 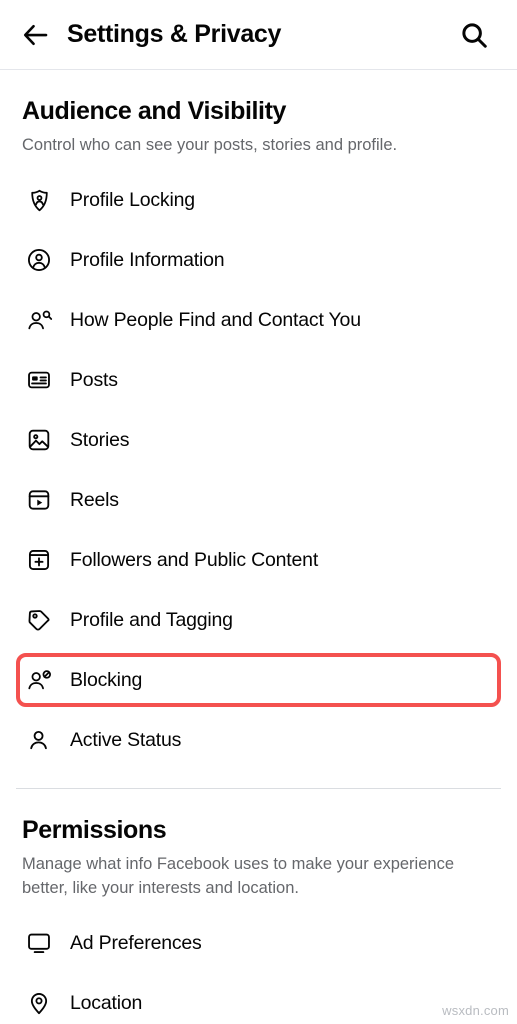 What do you see at coordinates (154, 111) in the screenshot?
I see `section-title: Audience and Visibility` at bounding box center [154, 111].